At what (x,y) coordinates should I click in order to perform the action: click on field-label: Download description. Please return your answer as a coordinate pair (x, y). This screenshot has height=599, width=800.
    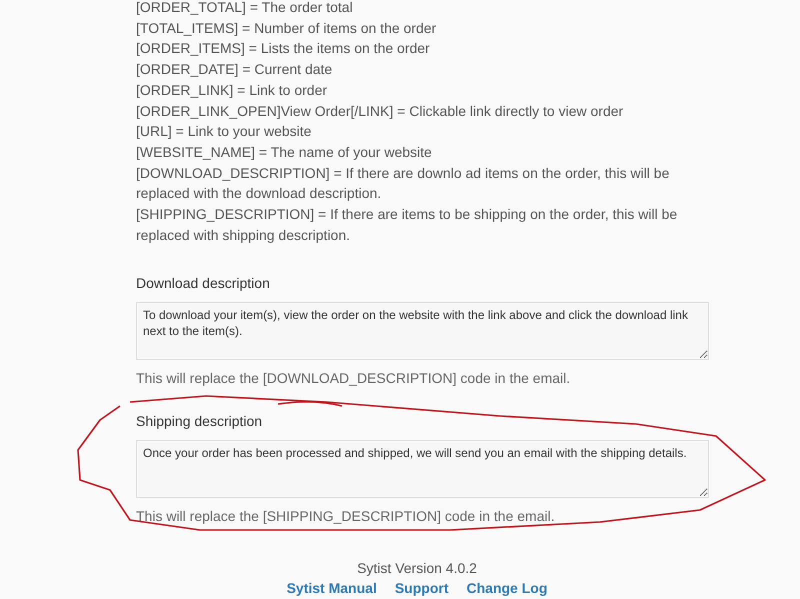
    Looking at the image, I should click on (203, 284).